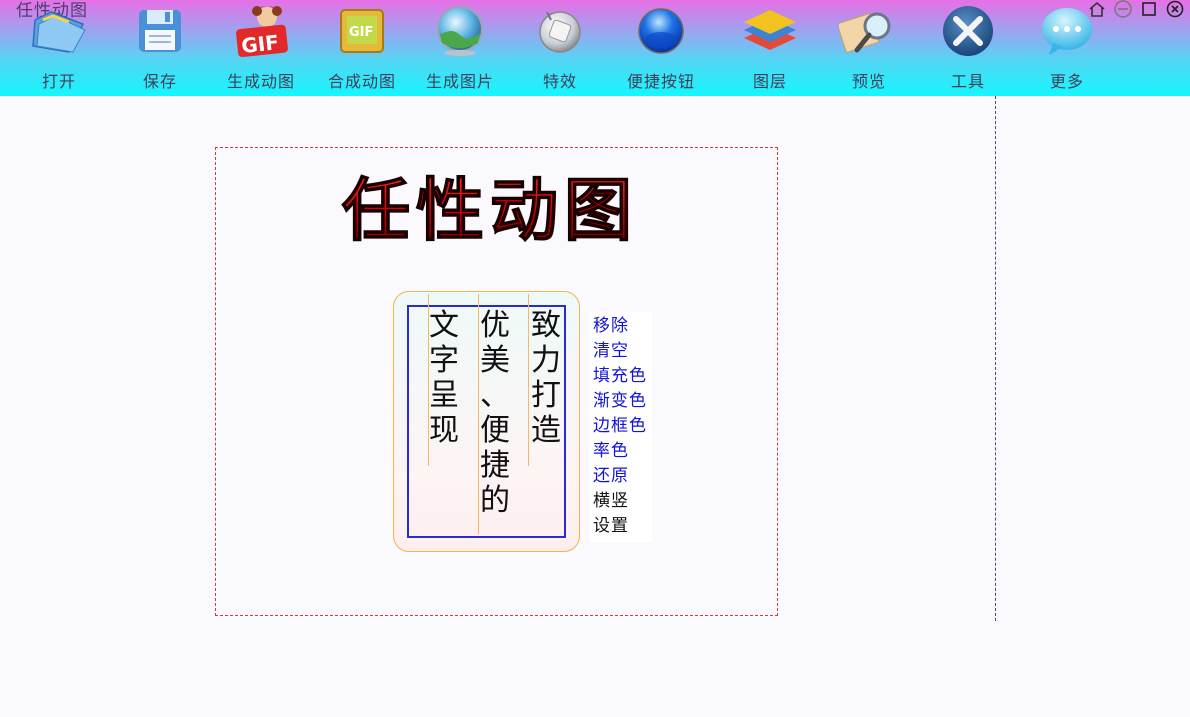 The height and width of the screenshot is (717, 1190). I want to click on toolbar-label: 预览, so click(868, 81).